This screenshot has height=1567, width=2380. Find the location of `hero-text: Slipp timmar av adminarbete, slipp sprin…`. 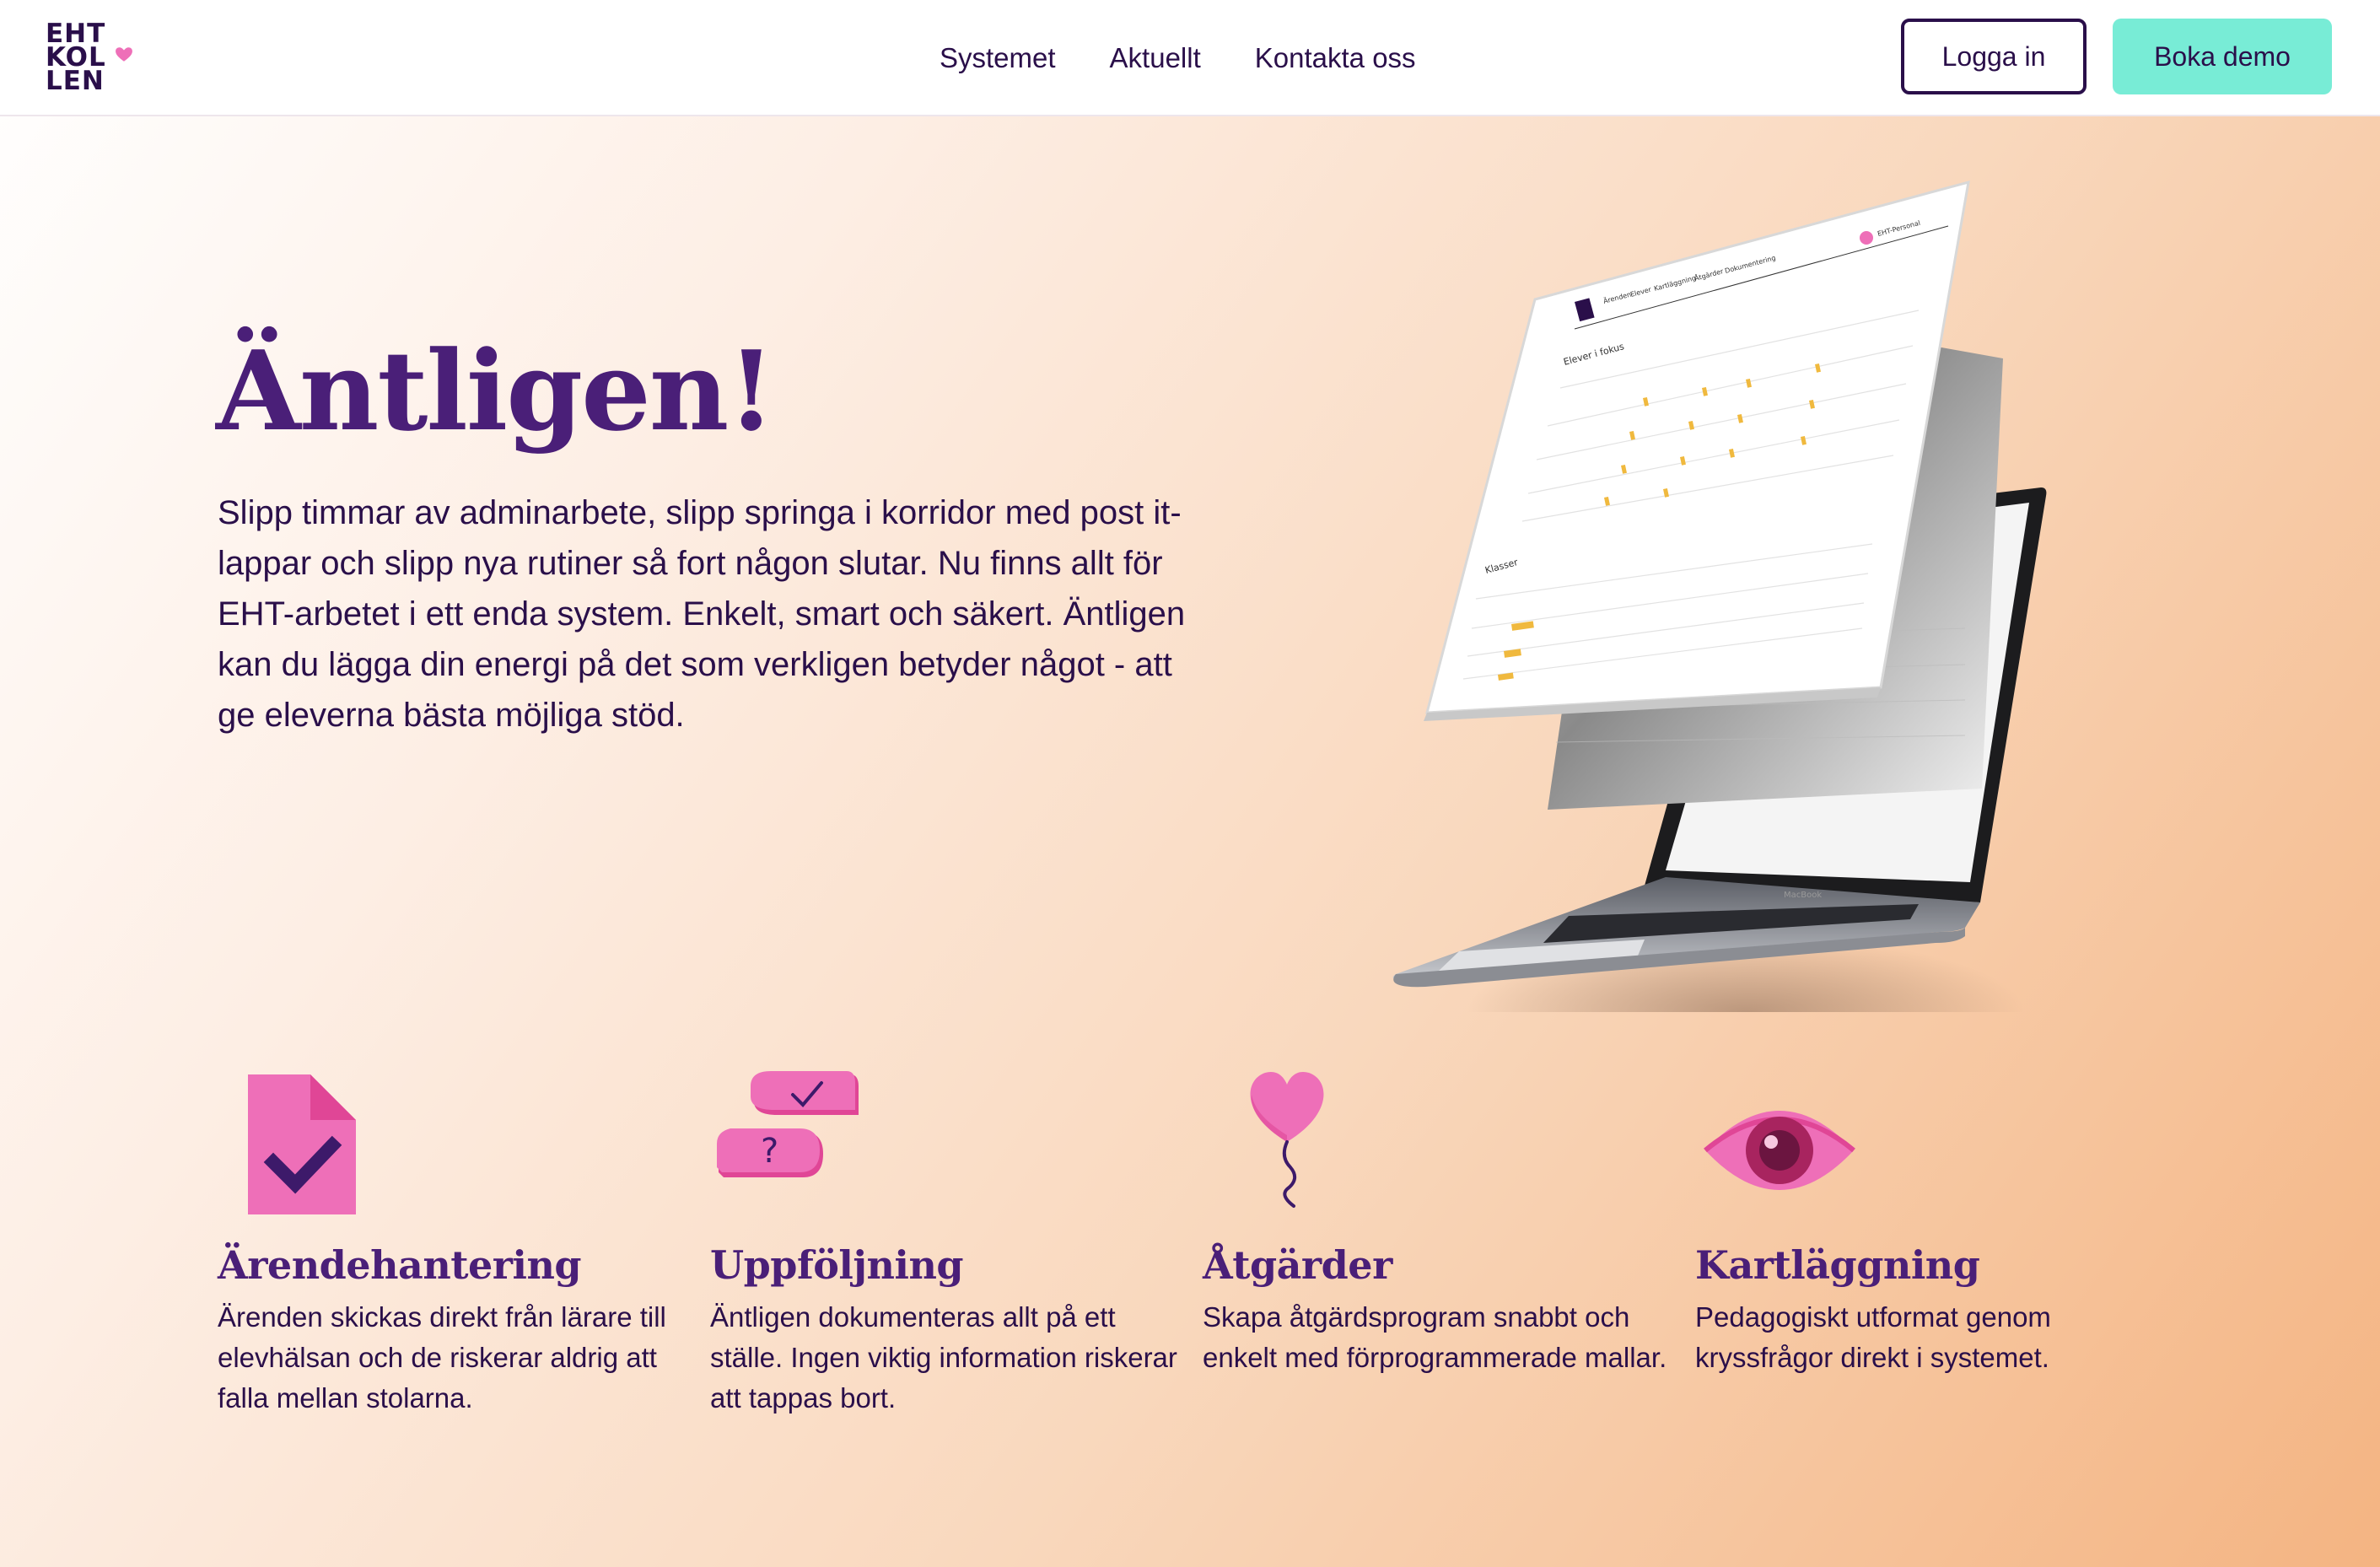

hero-text: Slipp timmar av adminarbete, slipp sprin… is located at coordinates (702, 614).